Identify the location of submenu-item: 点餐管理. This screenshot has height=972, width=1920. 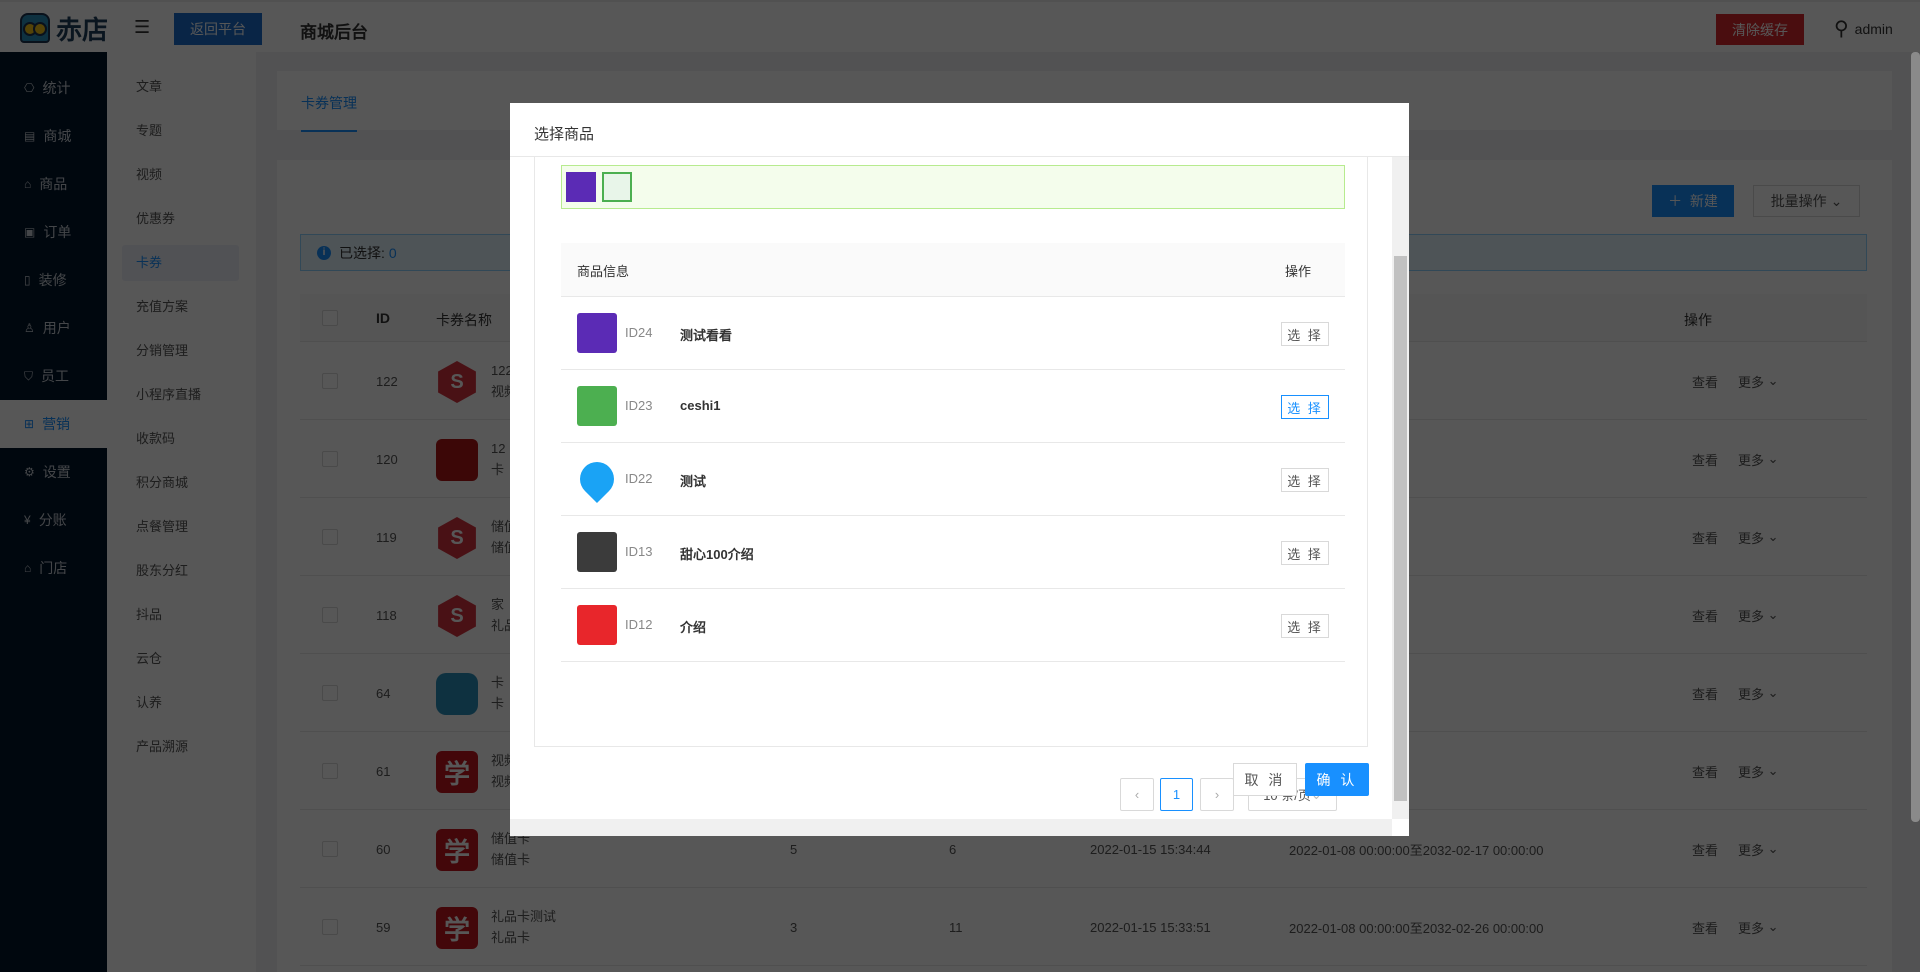
(180, 527).